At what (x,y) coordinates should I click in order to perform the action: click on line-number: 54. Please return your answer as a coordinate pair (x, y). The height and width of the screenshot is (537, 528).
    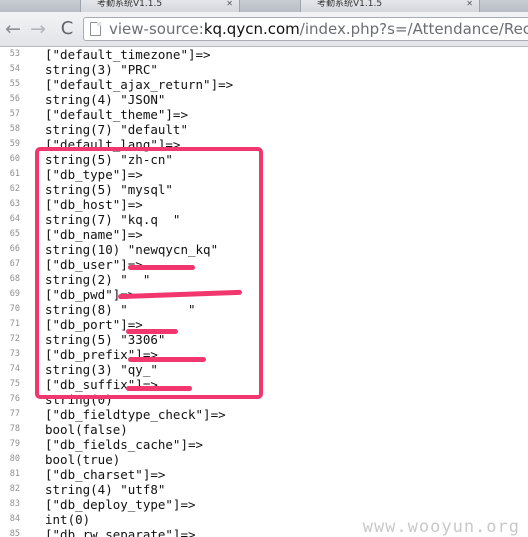
    Looking at the image, I should click on (14, 69).